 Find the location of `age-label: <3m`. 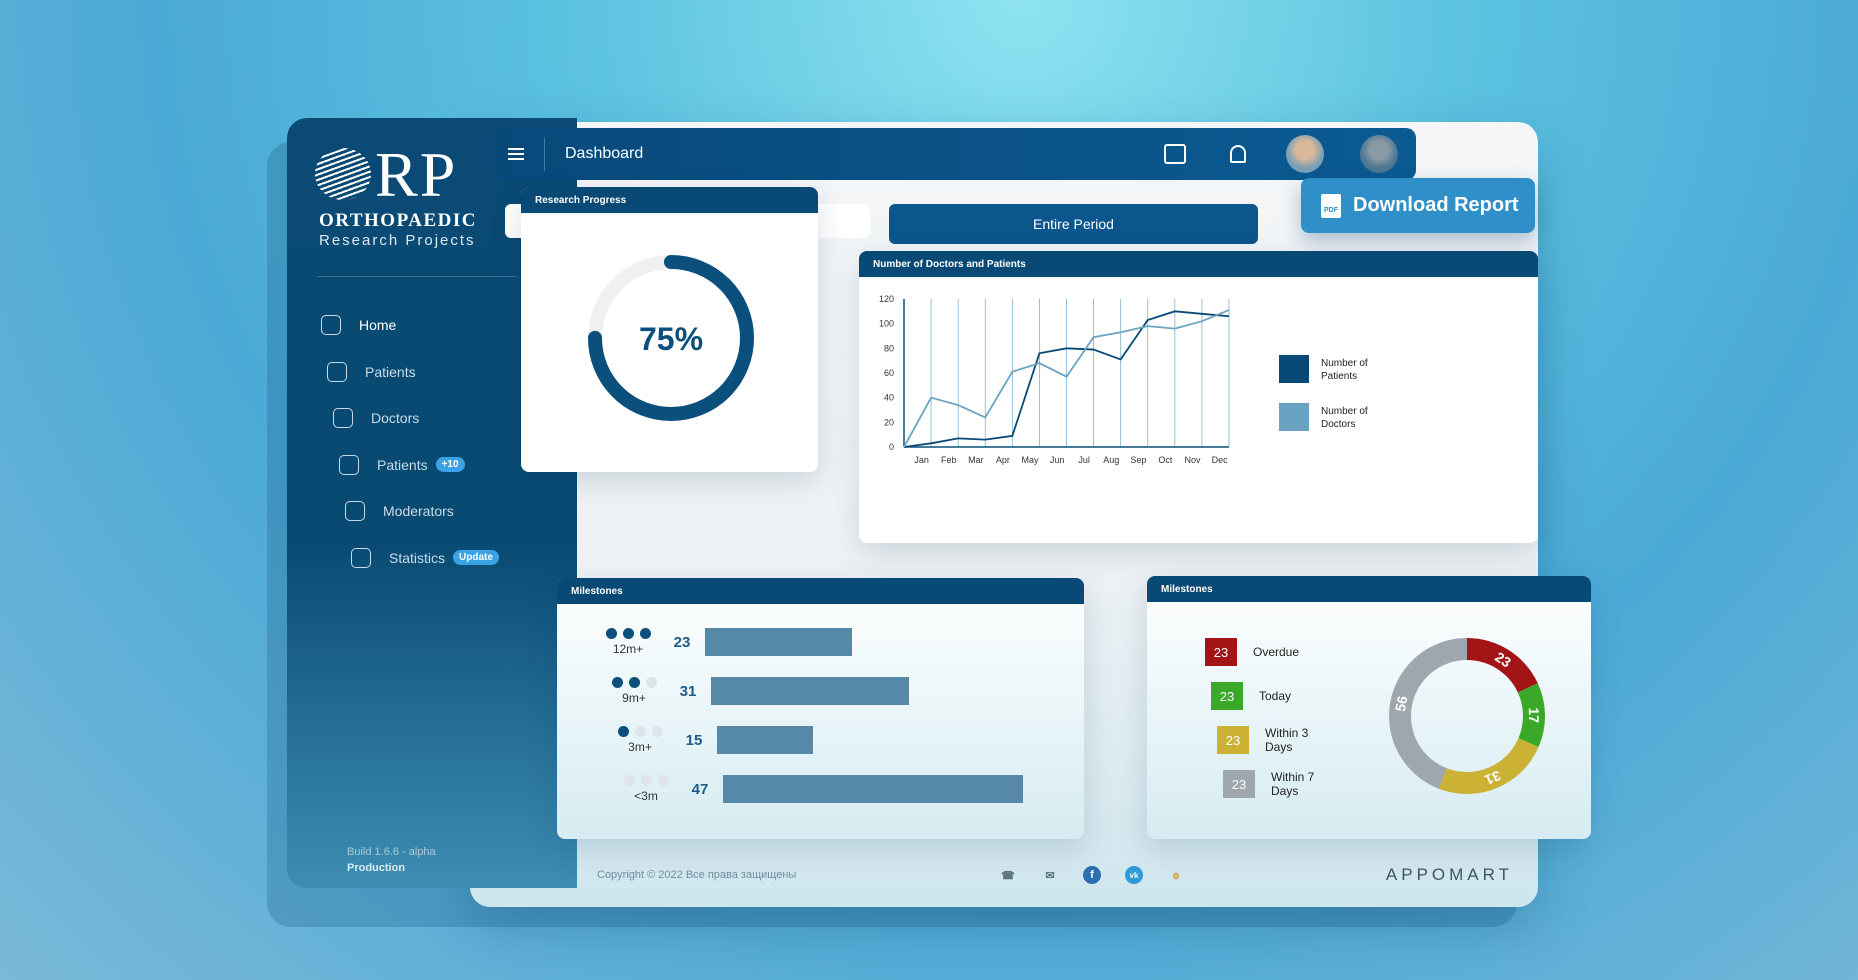

age-label: <3m is located at coordinates (646, 796).